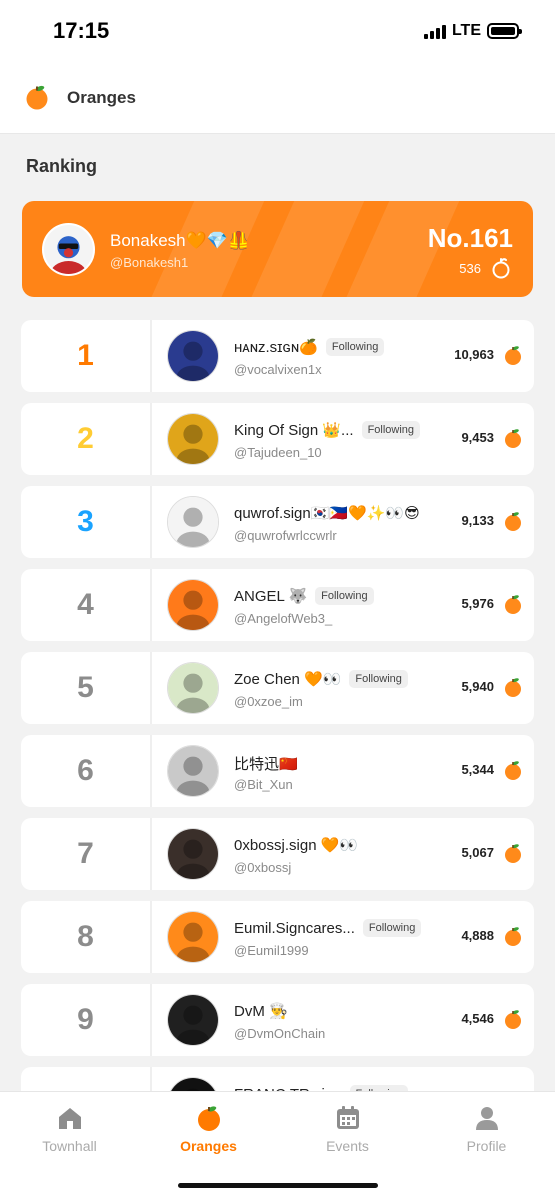  What do you see at coordinates (477, 1018) in the screenshot?
I see `score-value: 4,546` at bounding box center [477, 1018].